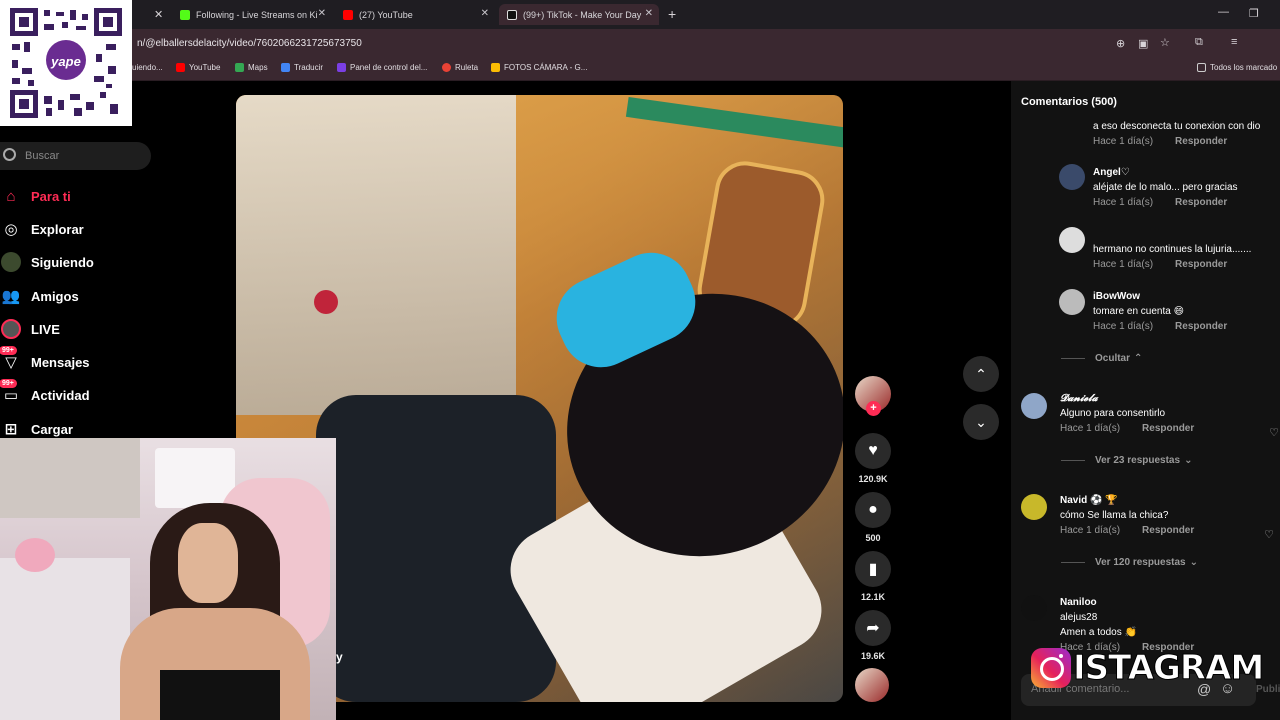  Describe the element at coordinates (1143, 43) in the screenshot. I see `cast-icon: ▣` at that location.